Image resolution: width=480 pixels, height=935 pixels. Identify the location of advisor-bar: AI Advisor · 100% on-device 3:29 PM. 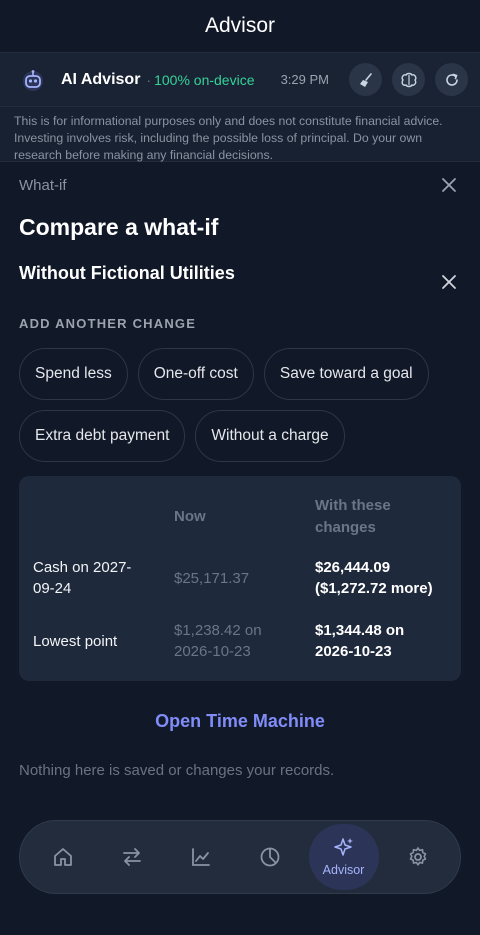
(240, 79).